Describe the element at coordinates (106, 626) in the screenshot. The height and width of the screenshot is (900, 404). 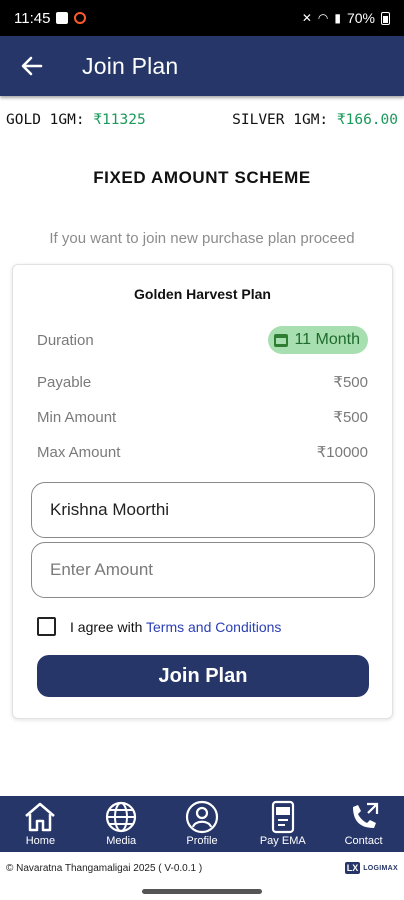
I see `agree-text: I agree with` at that location.